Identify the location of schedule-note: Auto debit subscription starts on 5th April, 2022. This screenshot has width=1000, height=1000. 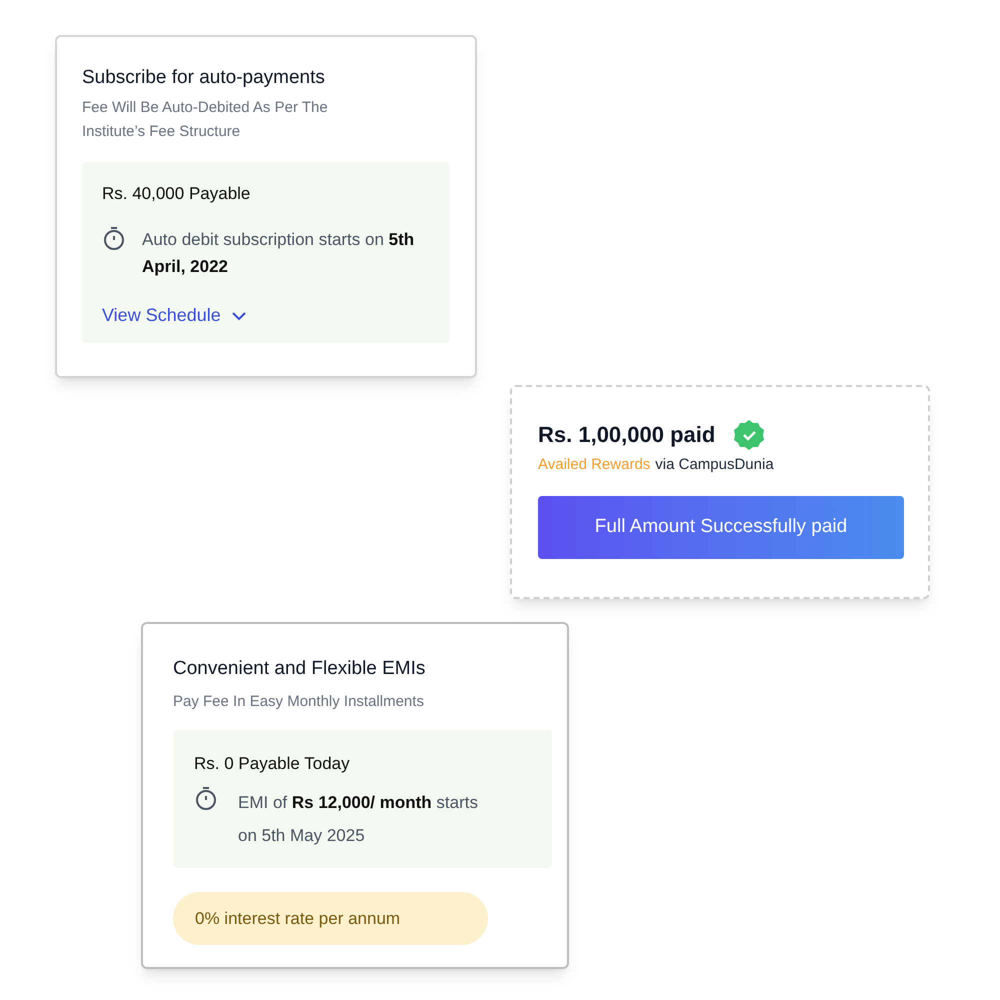
(279, 253).